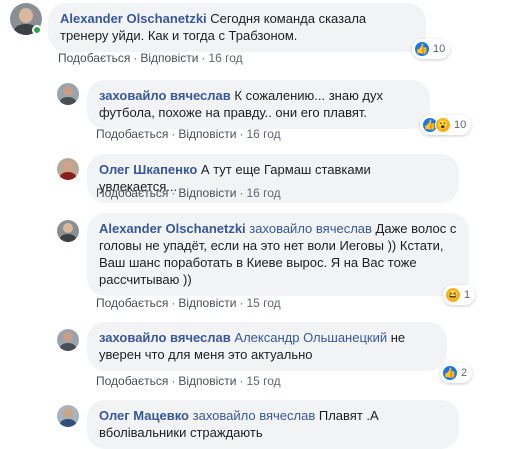 The image size is (506, 449). Describe the element at coordinates (464, 373) in the screenshot. I see `reaction-count: 2` at that location.